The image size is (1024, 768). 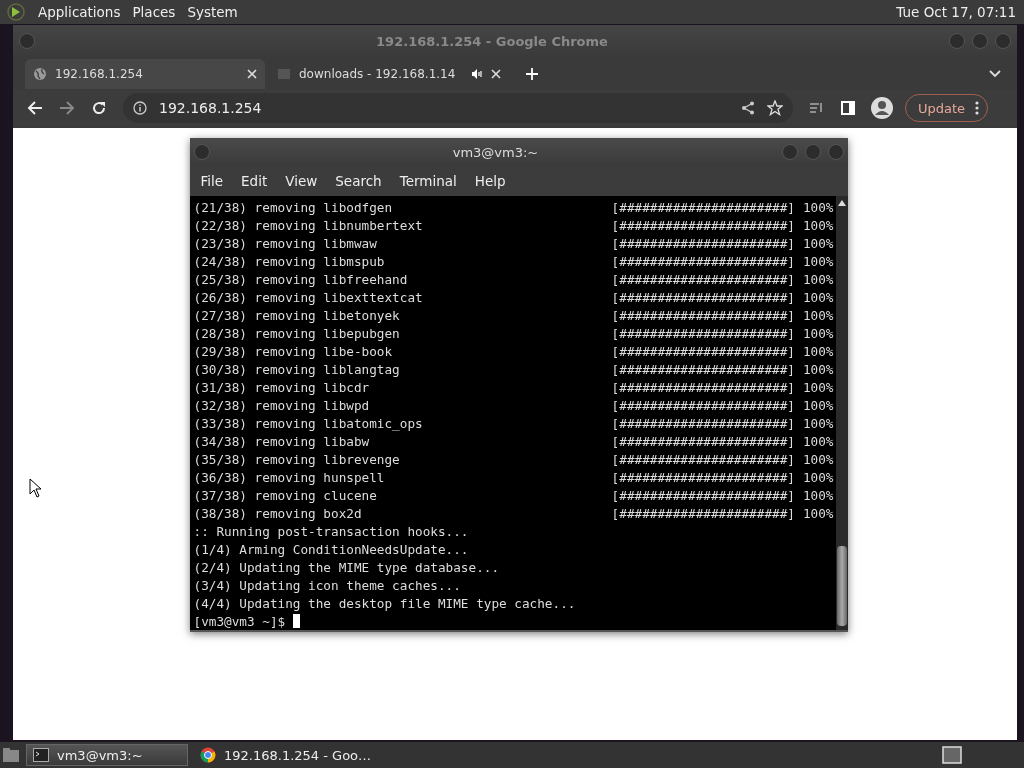 What do you see at coordinates (285, 243) in the screenshot?
I see `terminal-line: (23/38) removing libmwaw` at bounding box center [285, 243].